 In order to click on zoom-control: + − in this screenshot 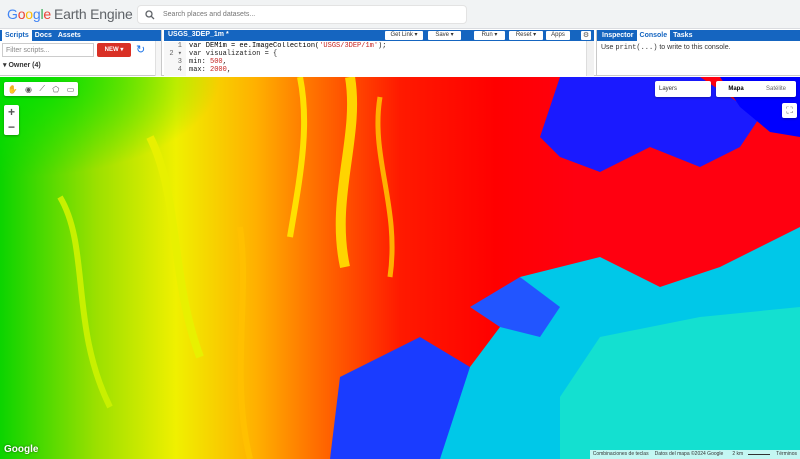, I will do `click(11, 120)`.